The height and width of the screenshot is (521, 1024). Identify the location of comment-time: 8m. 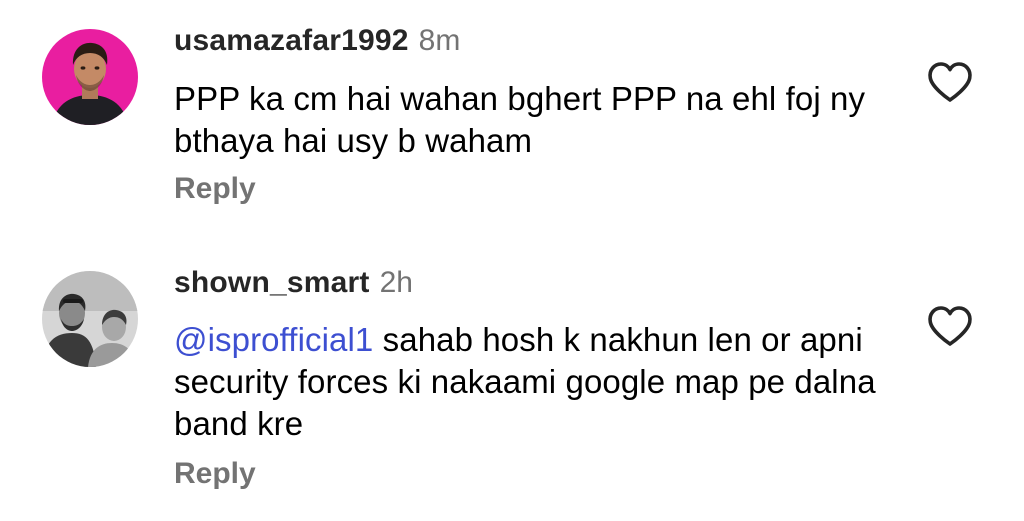
(439, 40).